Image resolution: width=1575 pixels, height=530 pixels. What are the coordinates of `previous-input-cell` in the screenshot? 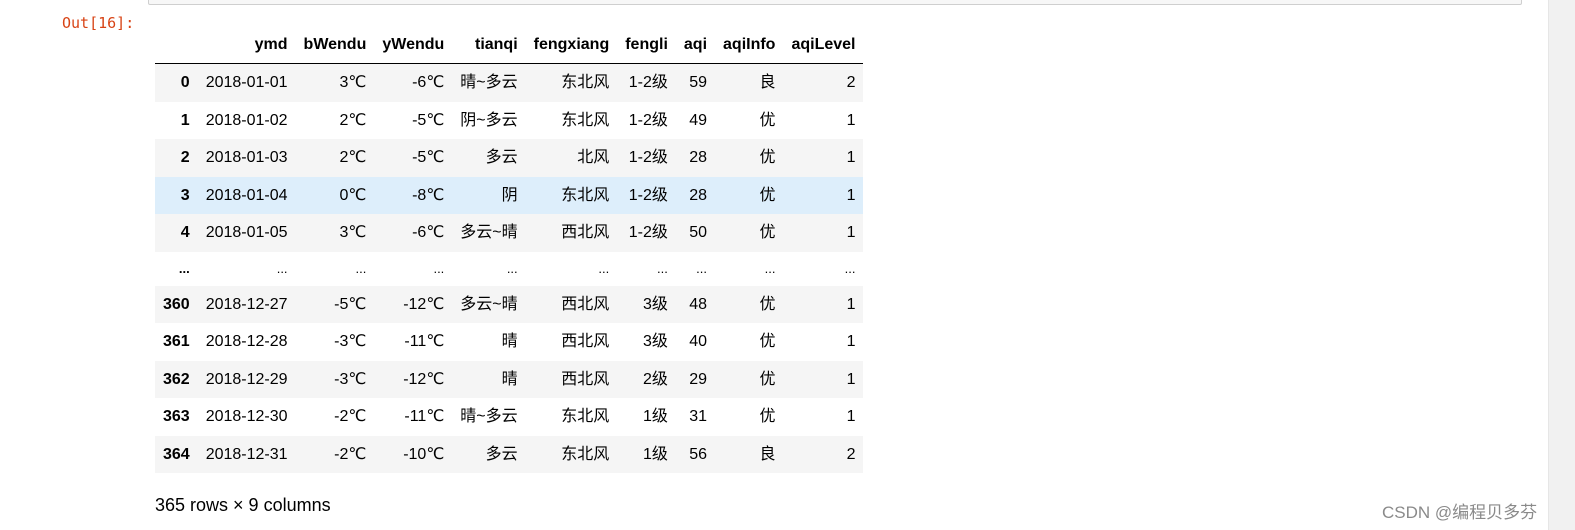 It's located at (835, 2).